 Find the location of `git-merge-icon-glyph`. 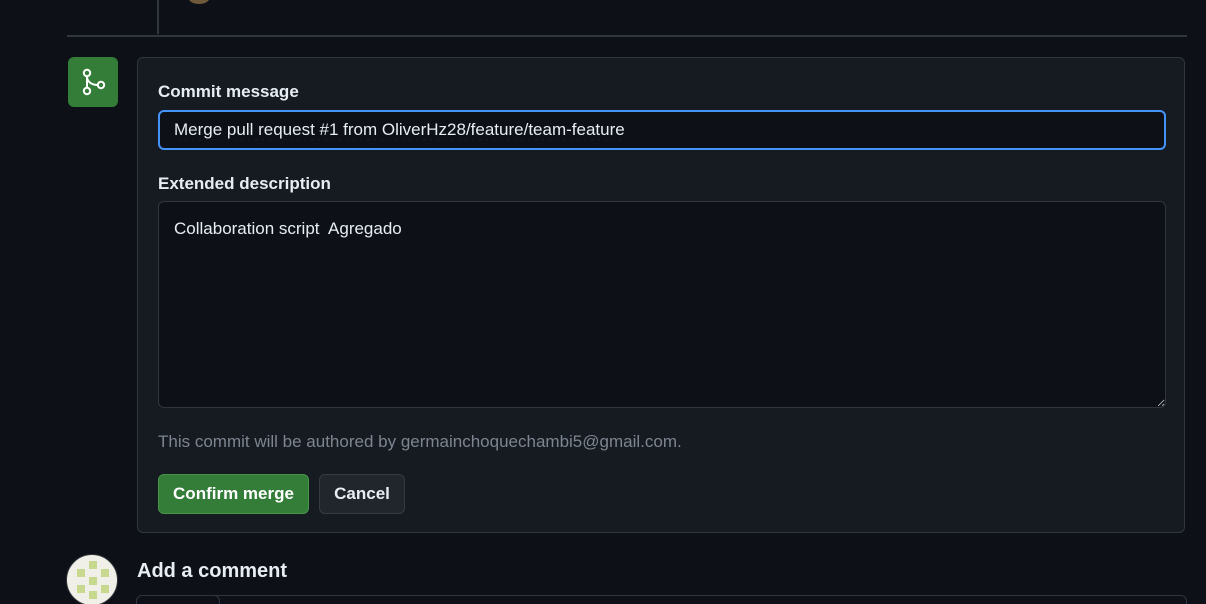

git-merge-icon-glyph is located at coordinates (94, 82).